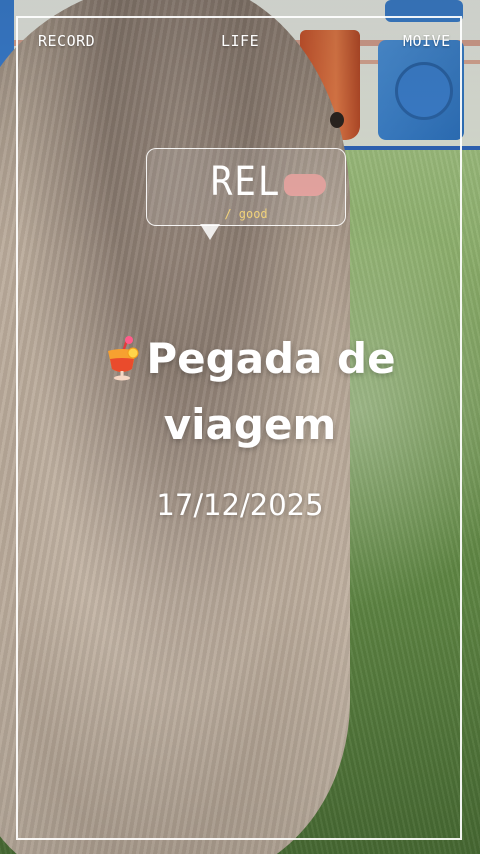 This screenshot has width=480, height=854. Describe the element at coordinates (240, 505) in the screenshot. I see `date-text: 17/12/2025` at that location.